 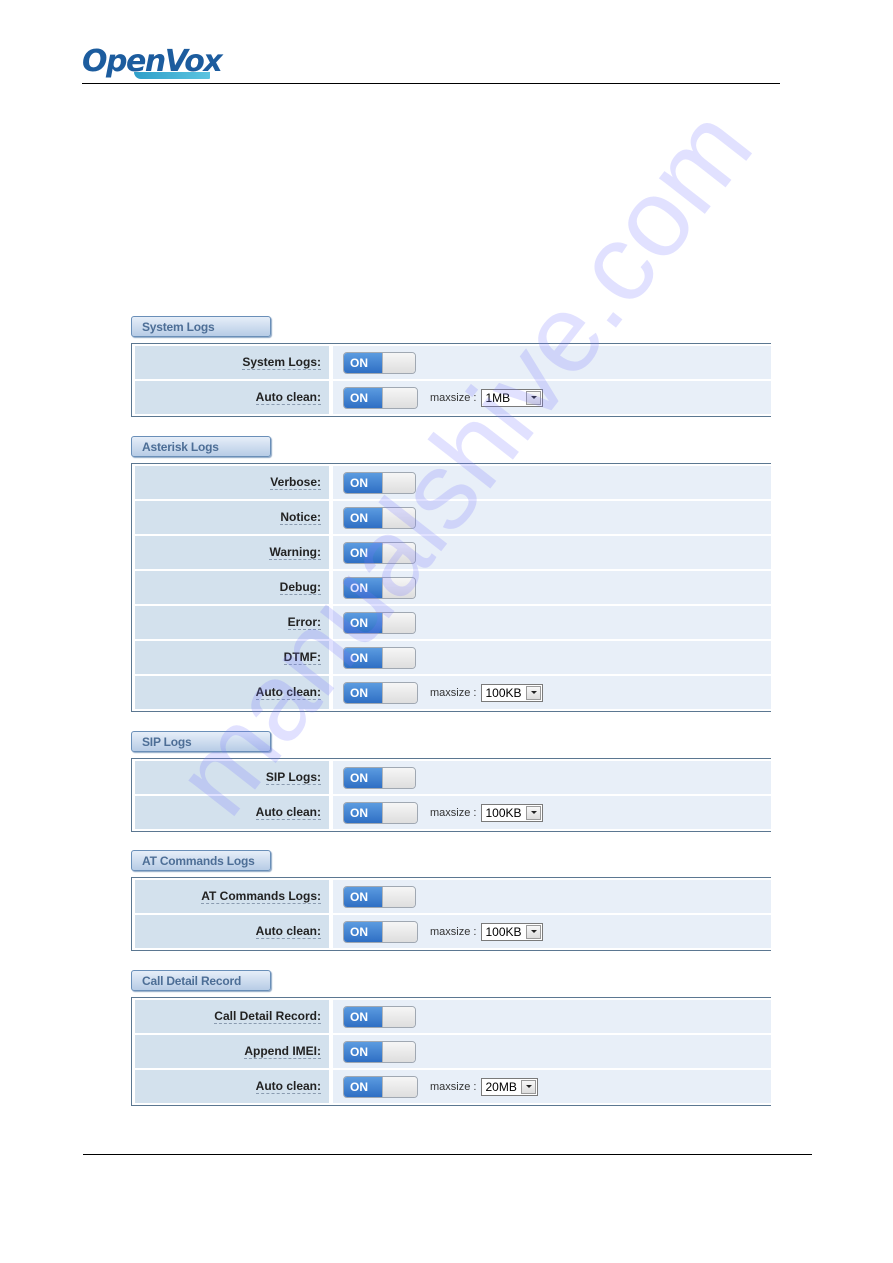 I want to click on dtmf-toggle: ON, so click(x=379, y=657).